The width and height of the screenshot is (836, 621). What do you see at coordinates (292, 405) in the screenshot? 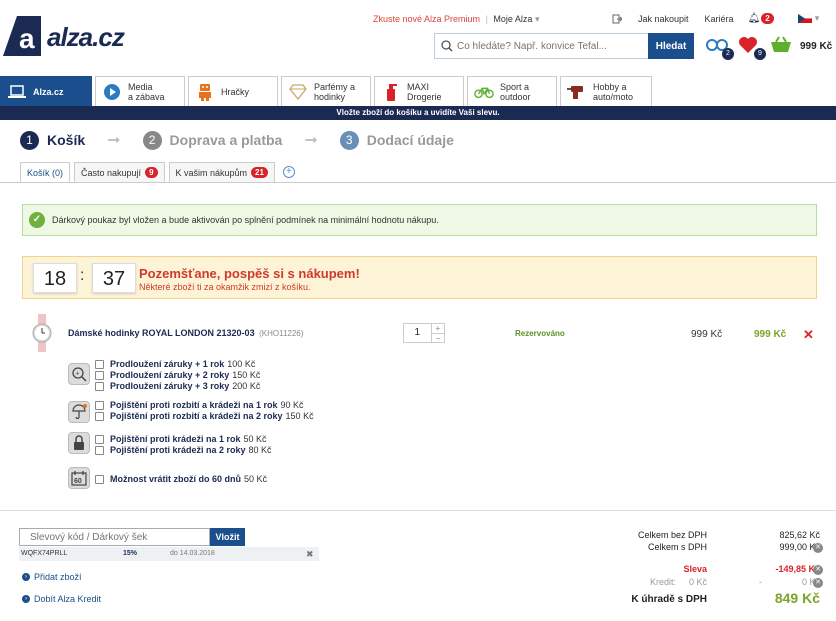
I see `option-price: 90 Kč` at bounding box center [292, 405].